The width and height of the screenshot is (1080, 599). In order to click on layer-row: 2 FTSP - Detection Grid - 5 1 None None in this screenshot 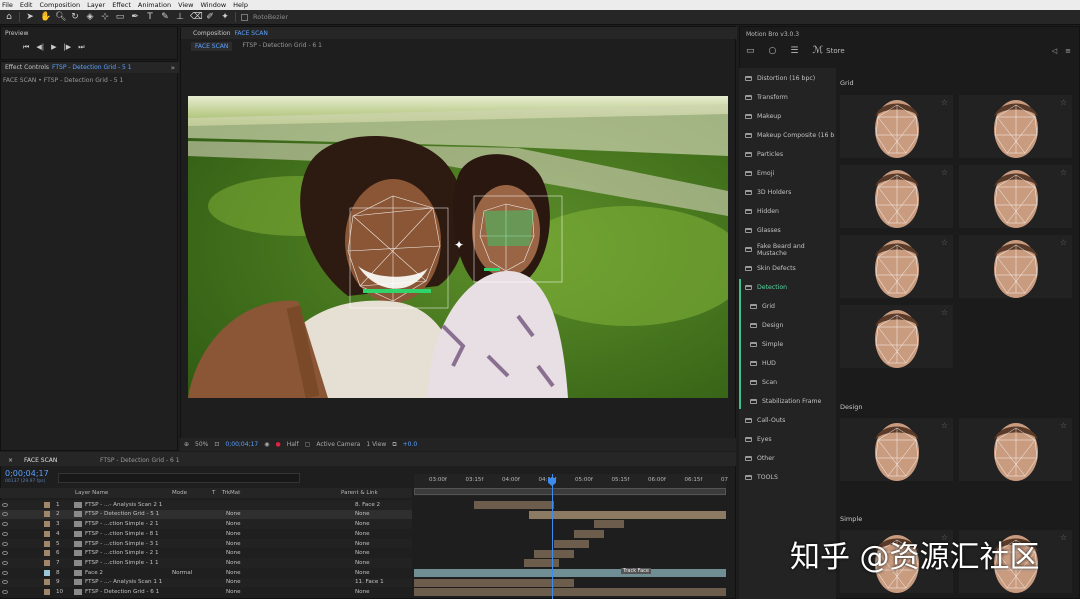, I will do `click(206, 514)`.